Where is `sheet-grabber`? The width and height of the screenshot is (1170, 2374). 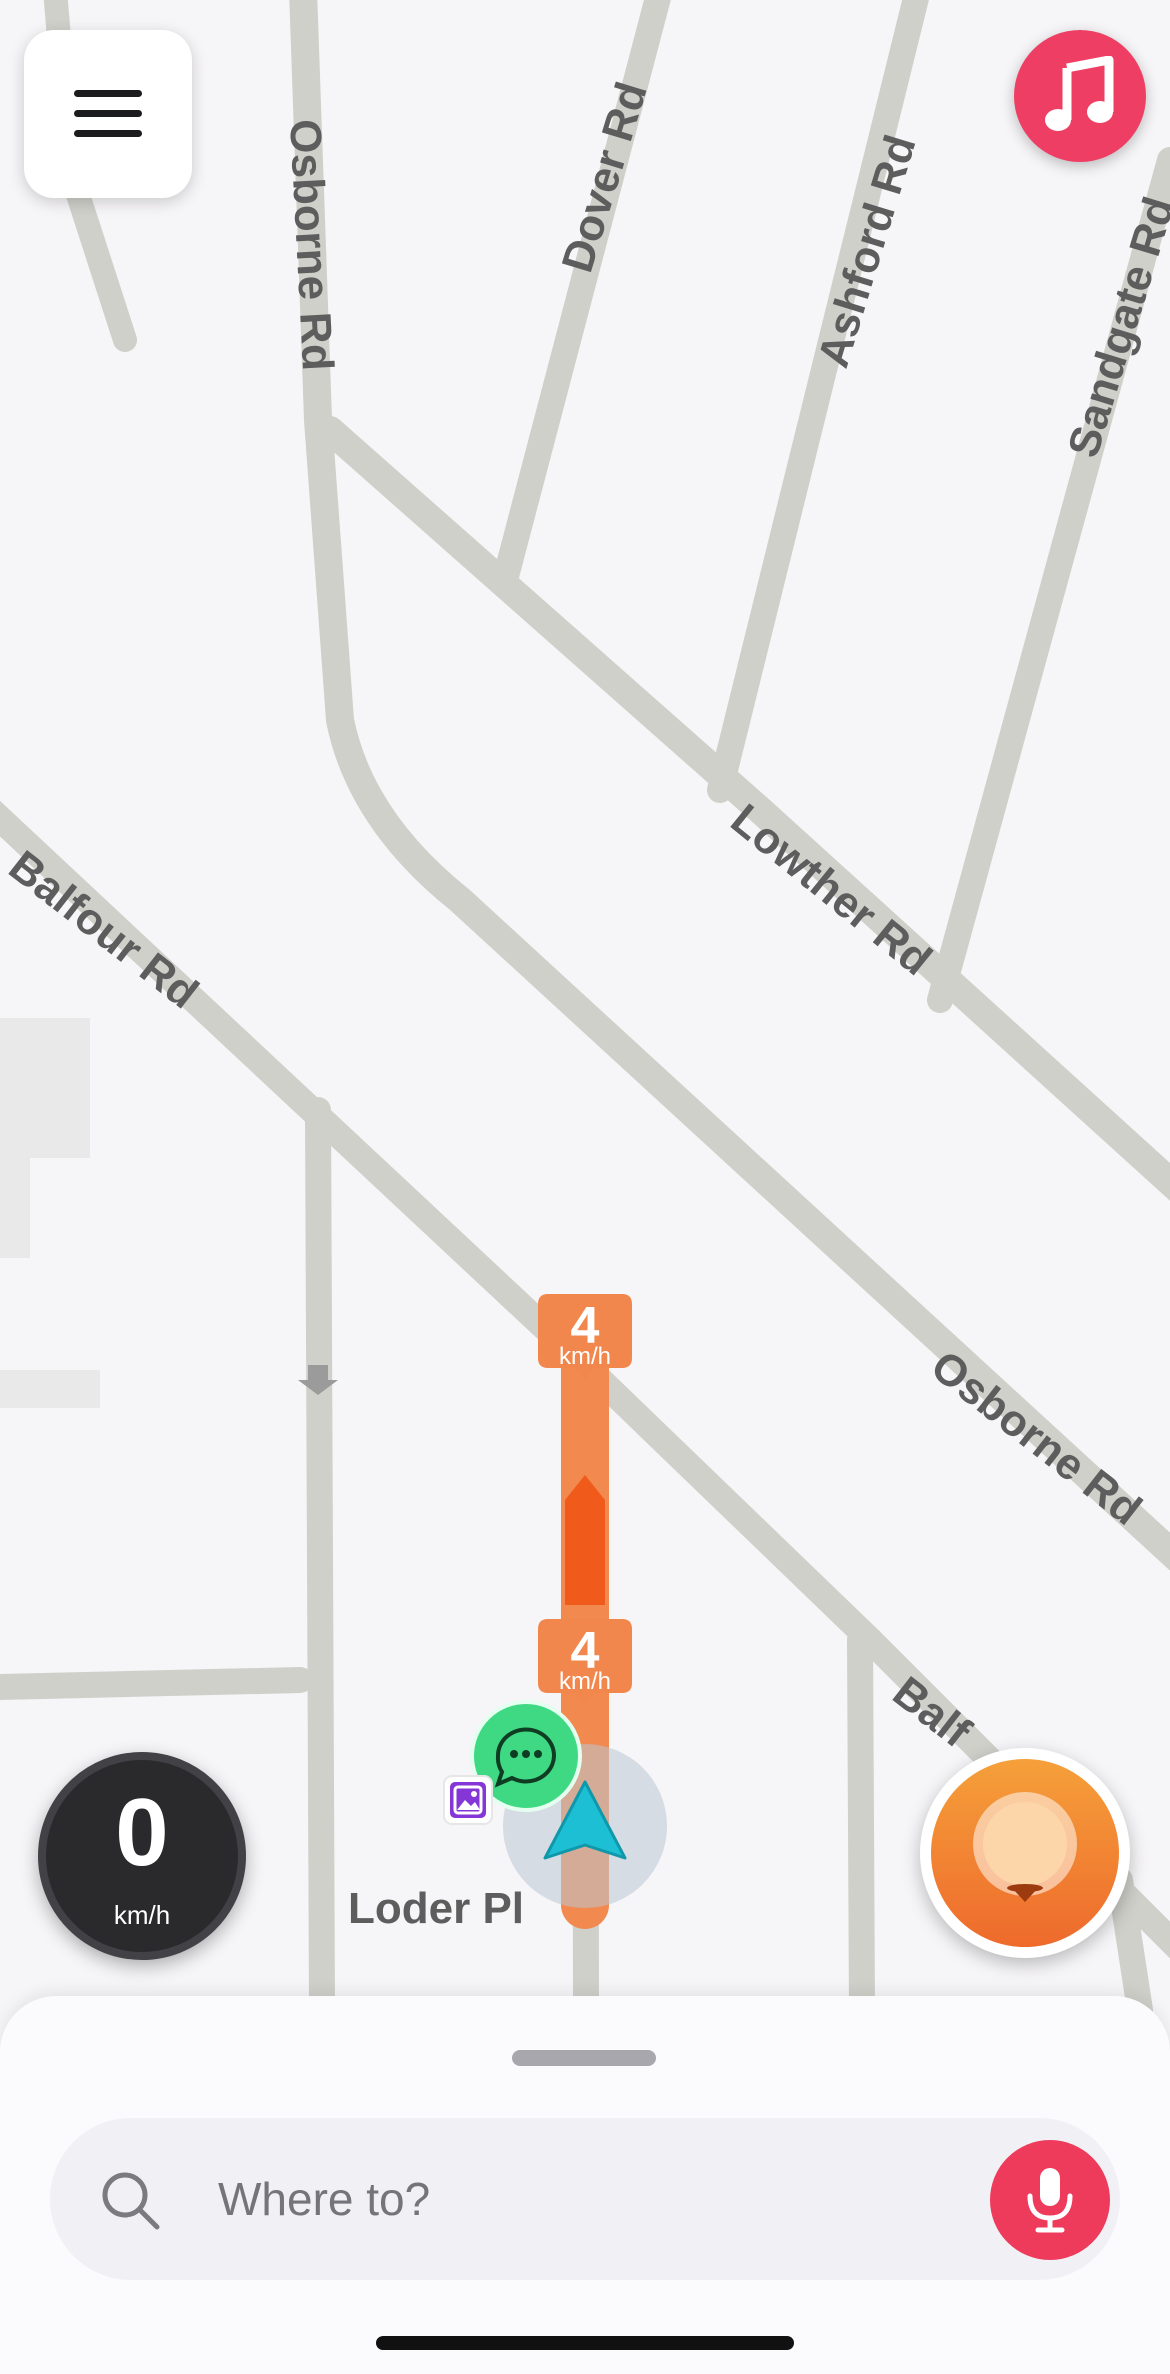 sheet-grabber is located at coordinates (584, 2058).